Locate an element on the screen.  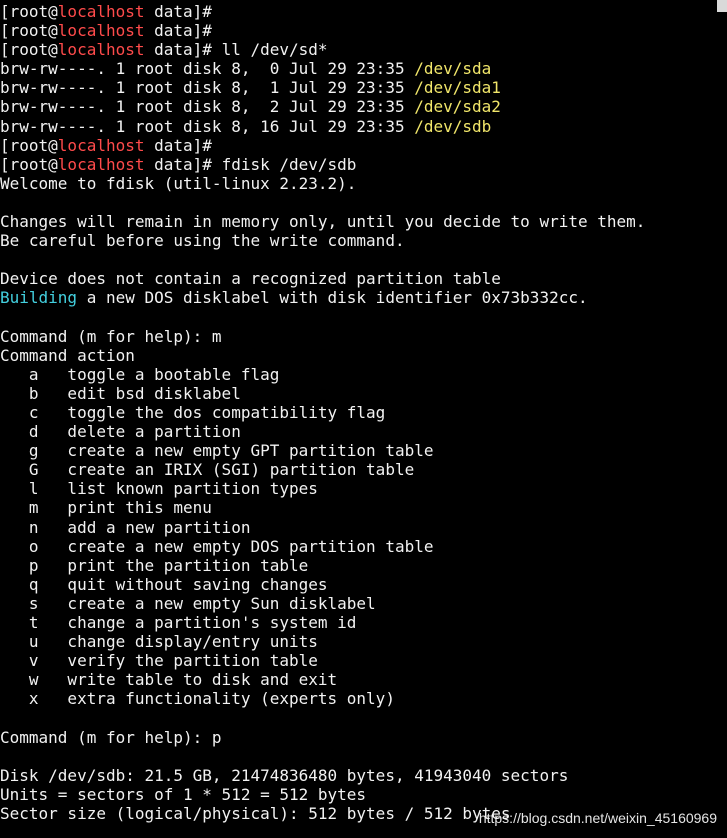
terminal-text-segment: v verify the partition table is located at coordinates (159, 661).